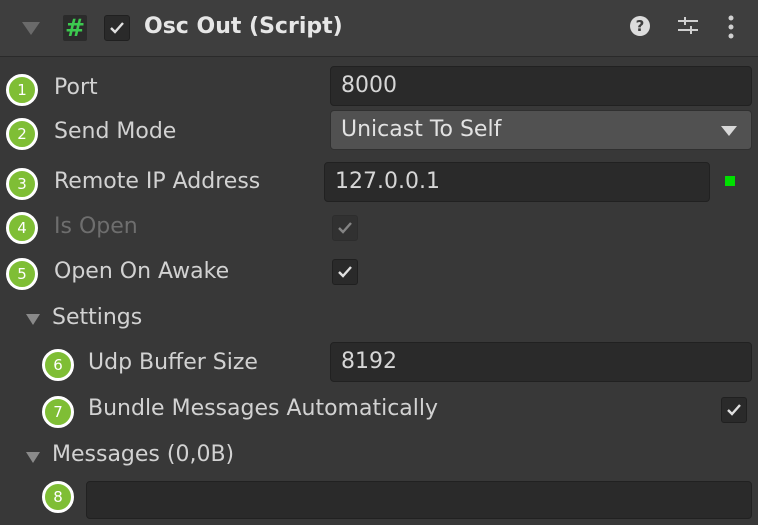 The height and width of the screenshot is (525, 758). Describe the element at coordinates (263, 408) in the screenshot. I see `bundle-messages-label: Bundle Messages Automatically` at that location.